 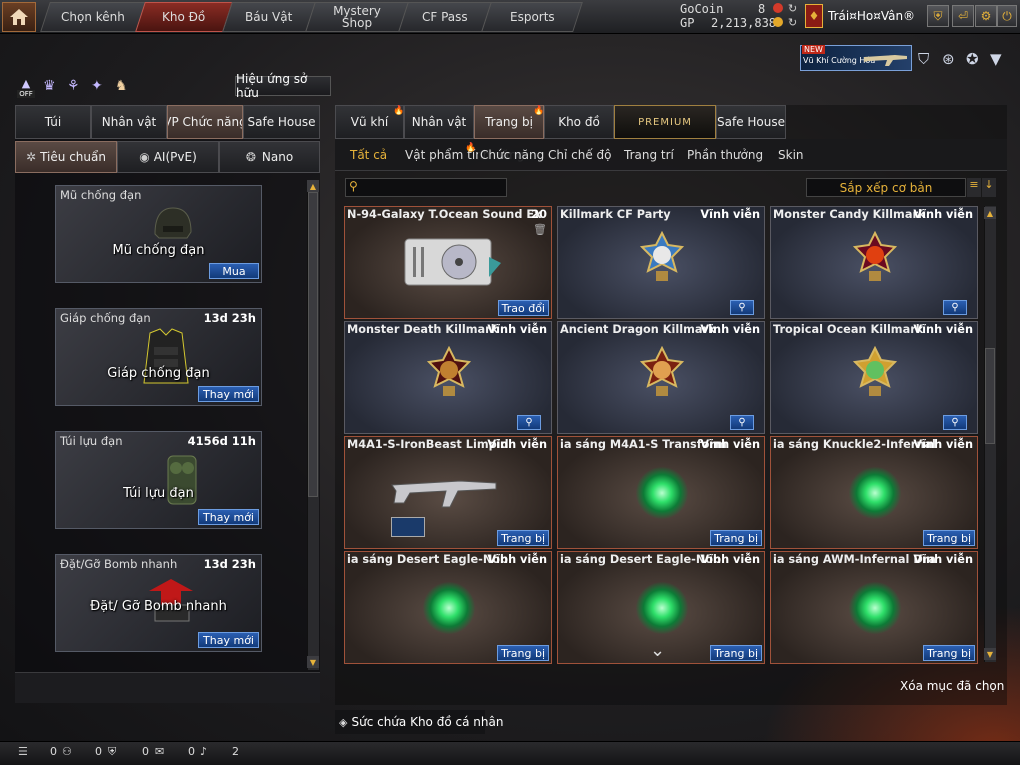 What do you see at coordinates (26, 88) in the screenshot?
I see `toggle-off-icon: ▲ OFF` at bounding box center [26, 88].